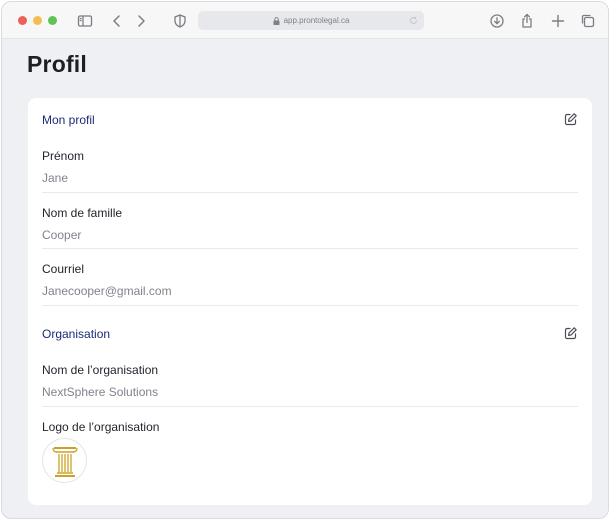 This screenshot has height=520, width=610. Describe the element at coordinates (101, 427) in the screenshot. I see `organisation-logo-label: Logo de l’organisation` at that location.